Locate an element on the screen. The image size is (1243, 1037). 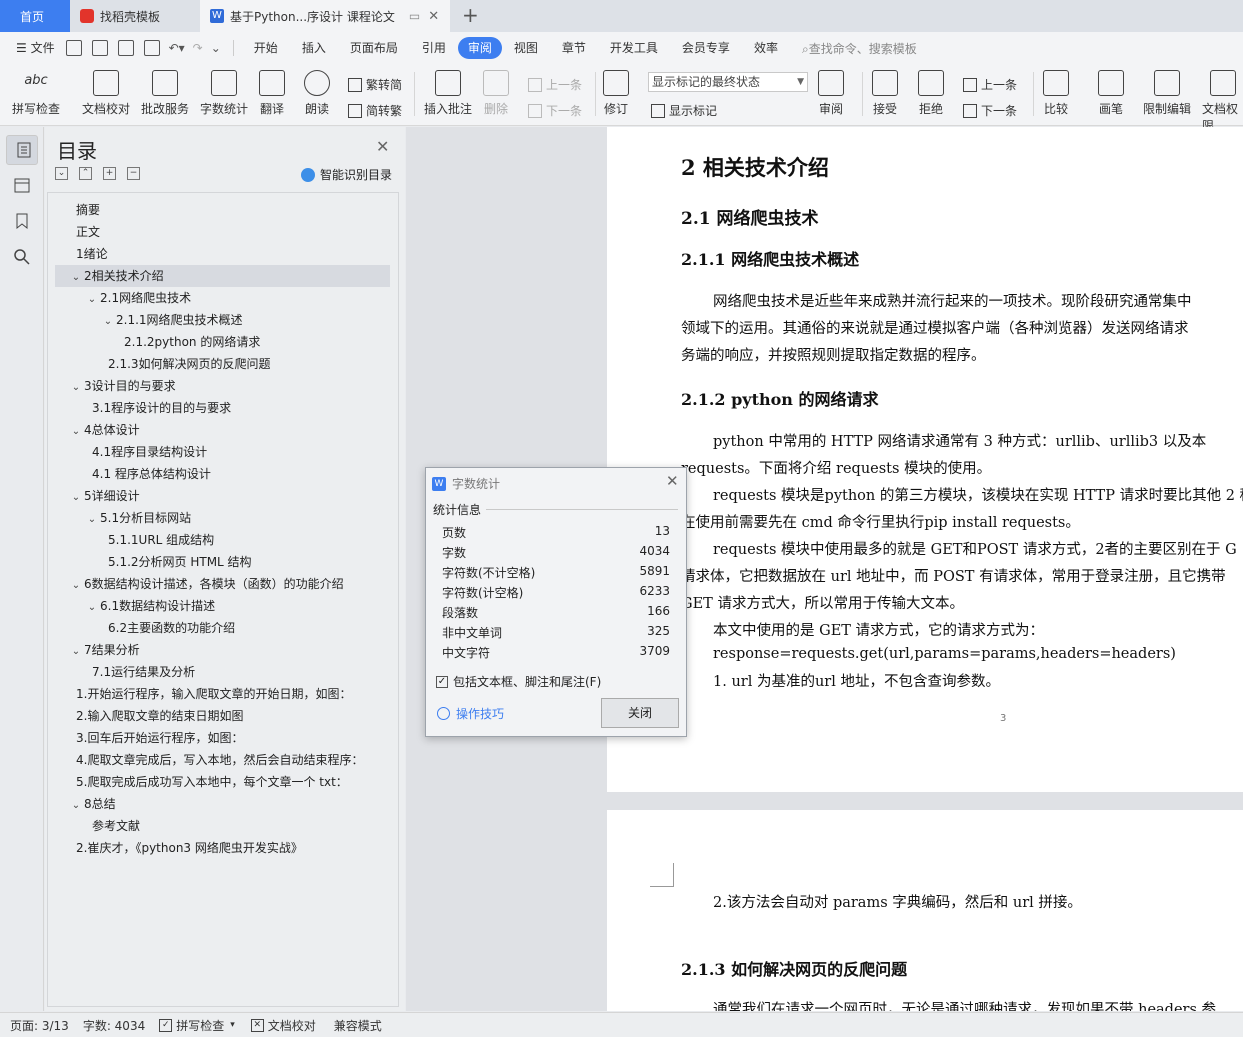
preview-icon is located at coordinates (151, 48).